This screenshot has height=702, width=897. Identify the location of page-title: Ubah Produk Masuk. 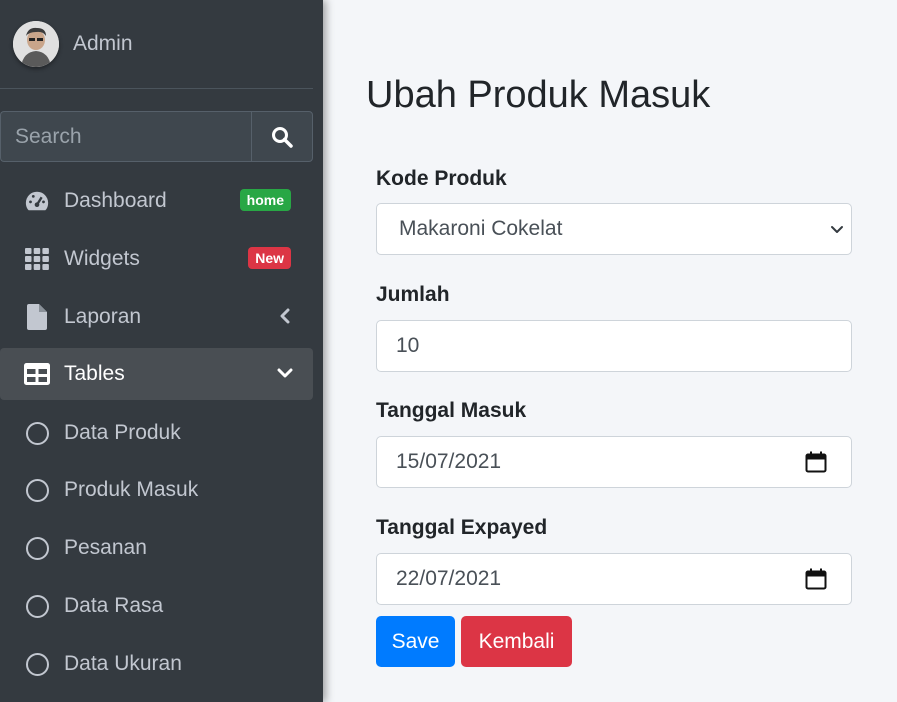
(538, 95).